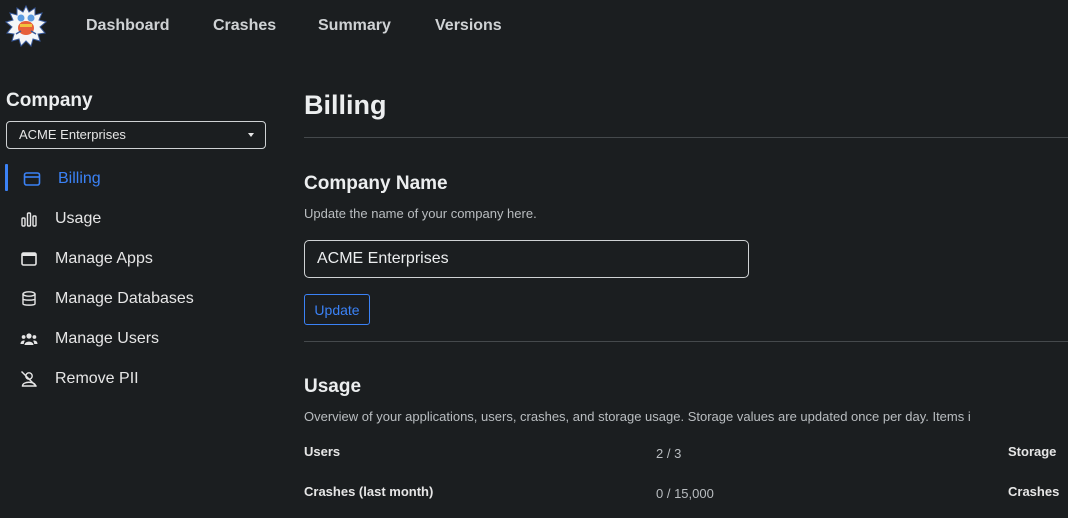  I want to click on bug-logo-icon, so click(26, 26).